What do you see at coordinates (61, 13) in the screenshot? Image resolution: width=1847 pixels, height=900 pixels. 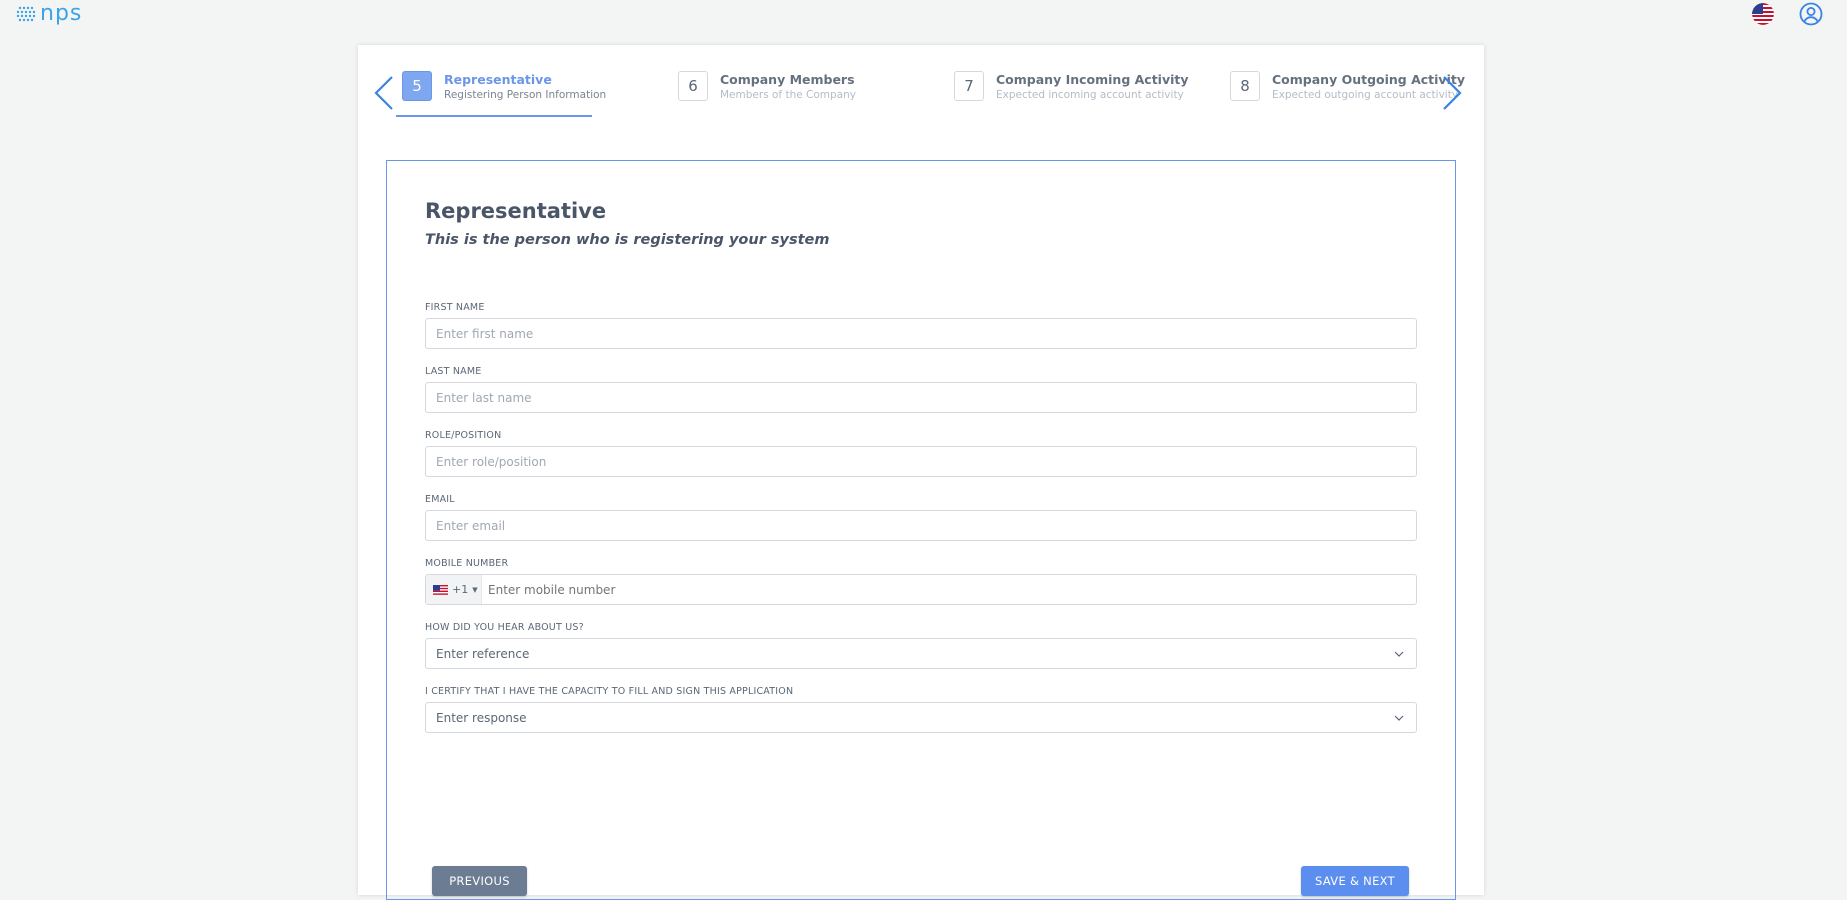 I see `logo-text: nps` at bounding box center [61, 13].